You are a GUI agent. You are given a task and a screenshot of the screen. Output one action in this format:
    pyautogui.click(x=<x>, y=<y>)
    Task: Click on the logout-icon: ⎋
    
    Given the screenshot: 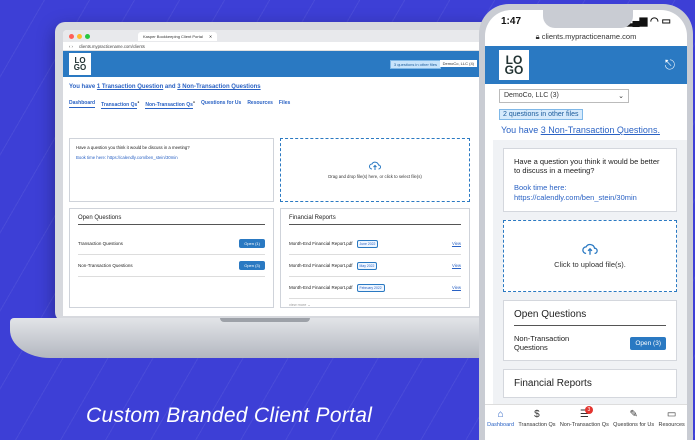 What is the action you would take?
    pyautogui.click(x=670, y=65)
    